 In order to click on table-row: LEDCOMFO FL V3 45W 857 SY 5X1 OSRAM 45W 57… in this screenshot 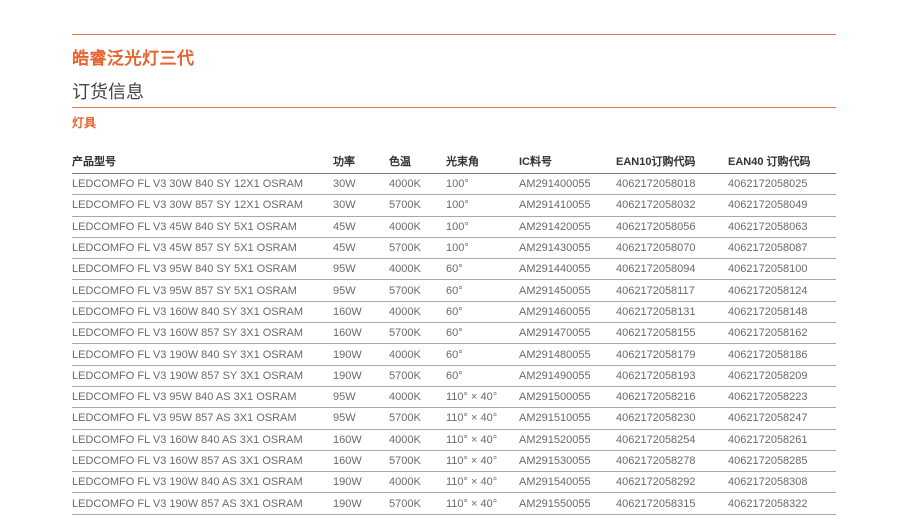, I will do `click(454, 248)`.